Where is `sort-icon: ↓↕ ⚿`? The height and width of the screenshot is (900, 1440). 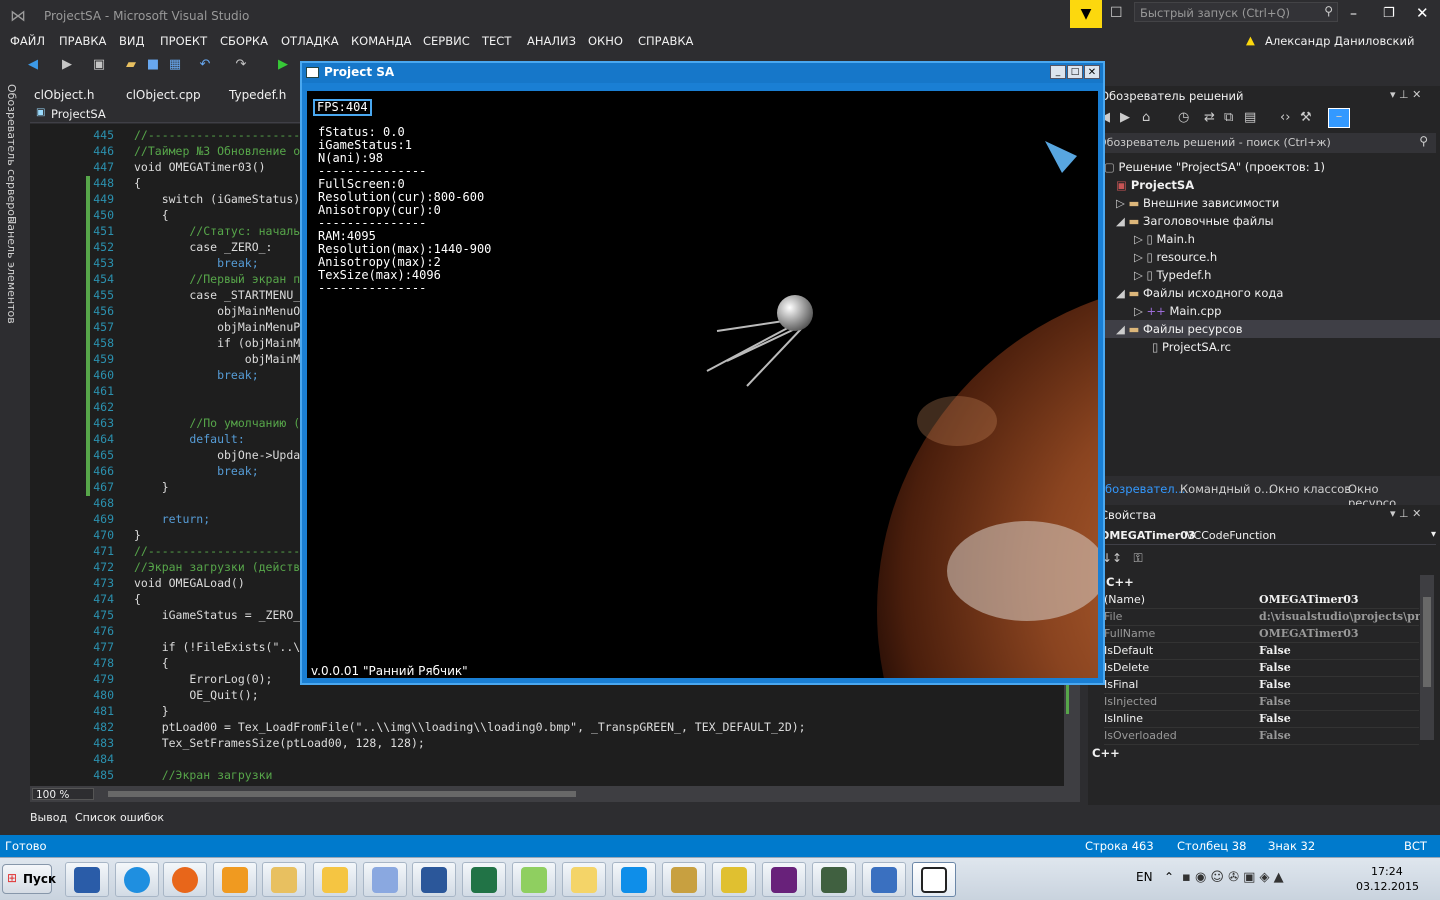
sort-icon: ↓↕ ⚿ is located at coordinates (1122, 558).